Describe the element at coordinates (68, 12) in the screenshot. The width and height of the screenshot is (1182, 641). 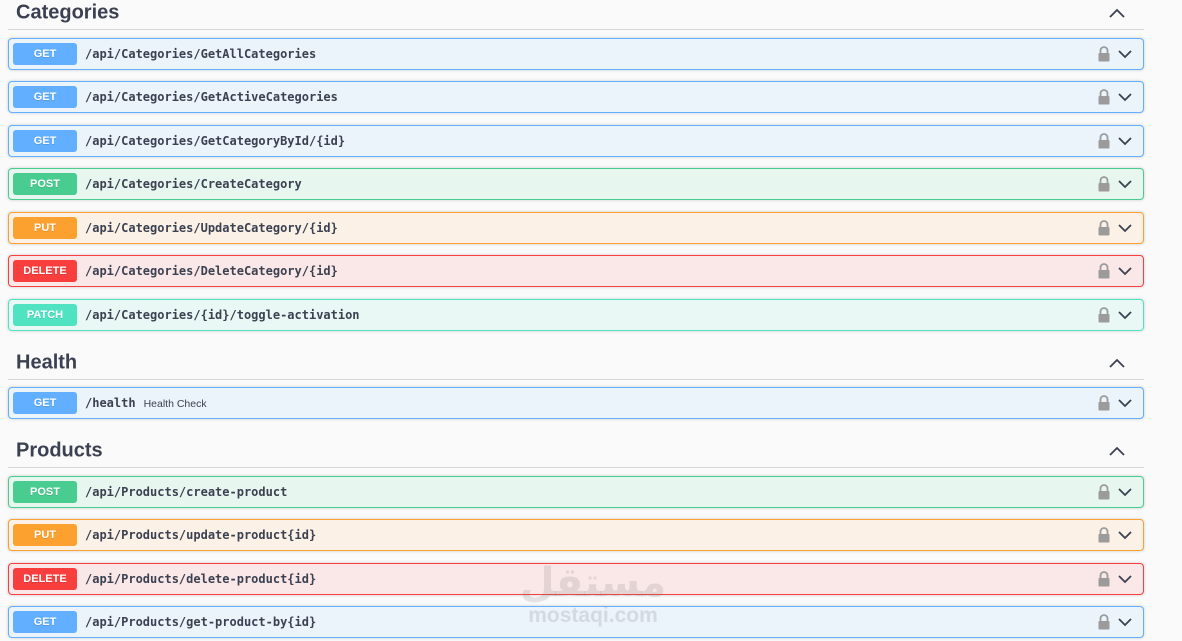
I see `tag-title: Categories` at that location.